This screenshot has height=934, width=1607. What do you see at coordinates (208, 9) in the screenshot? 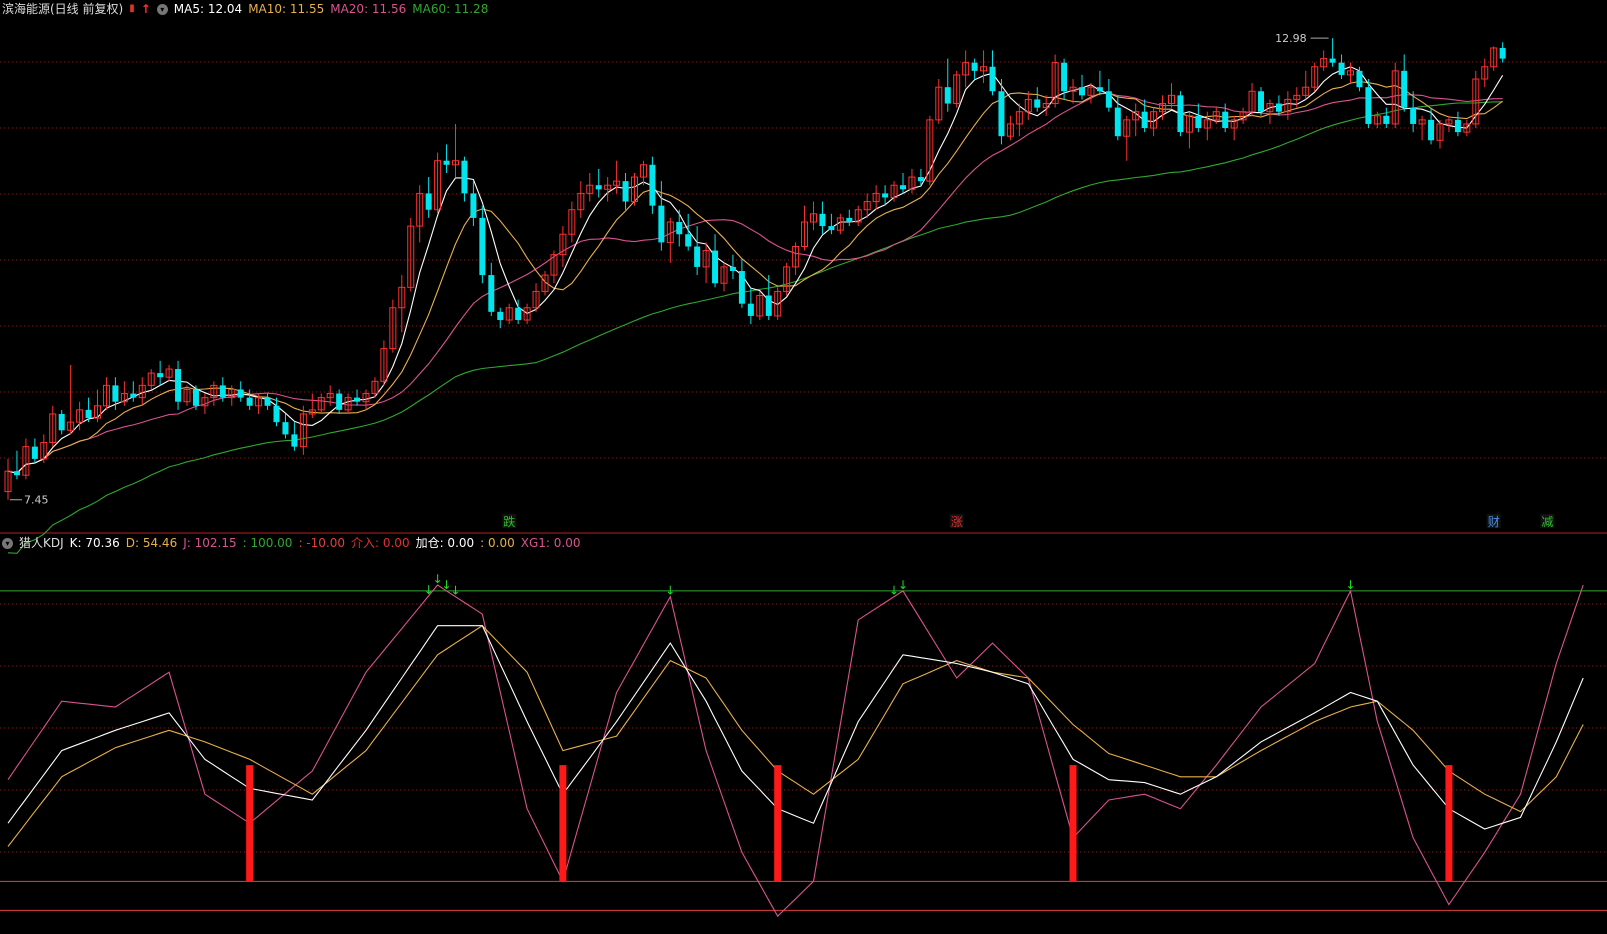
I see `legend-ma5: MA5: 12.04` at bounding box center [208, 9].